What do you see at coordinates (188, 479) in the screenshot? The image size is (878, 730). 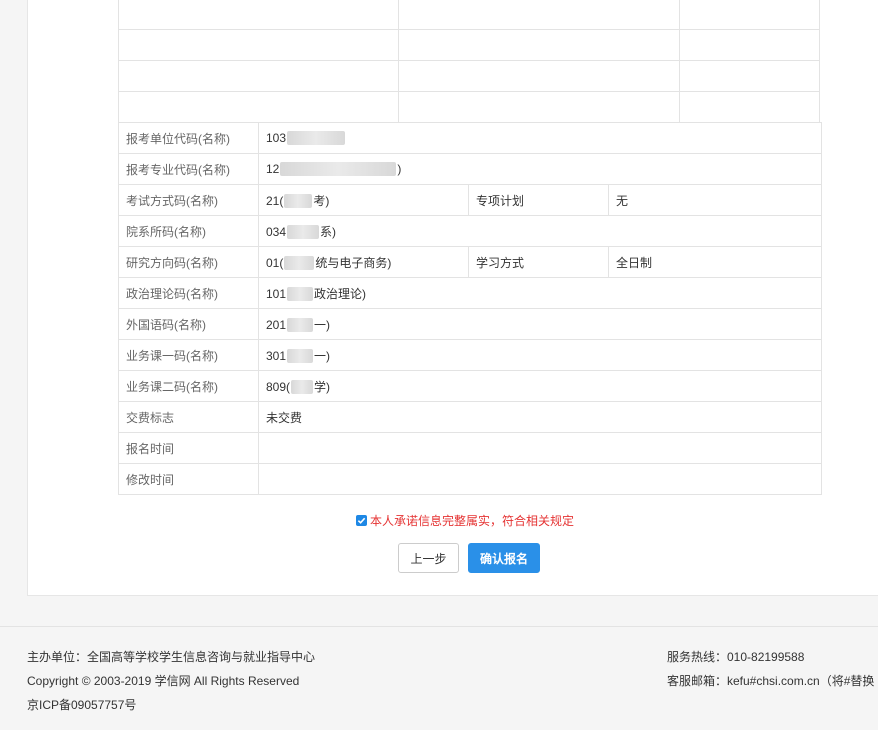 I see `row-label: 修改时间` at bounding box center [188, 479].